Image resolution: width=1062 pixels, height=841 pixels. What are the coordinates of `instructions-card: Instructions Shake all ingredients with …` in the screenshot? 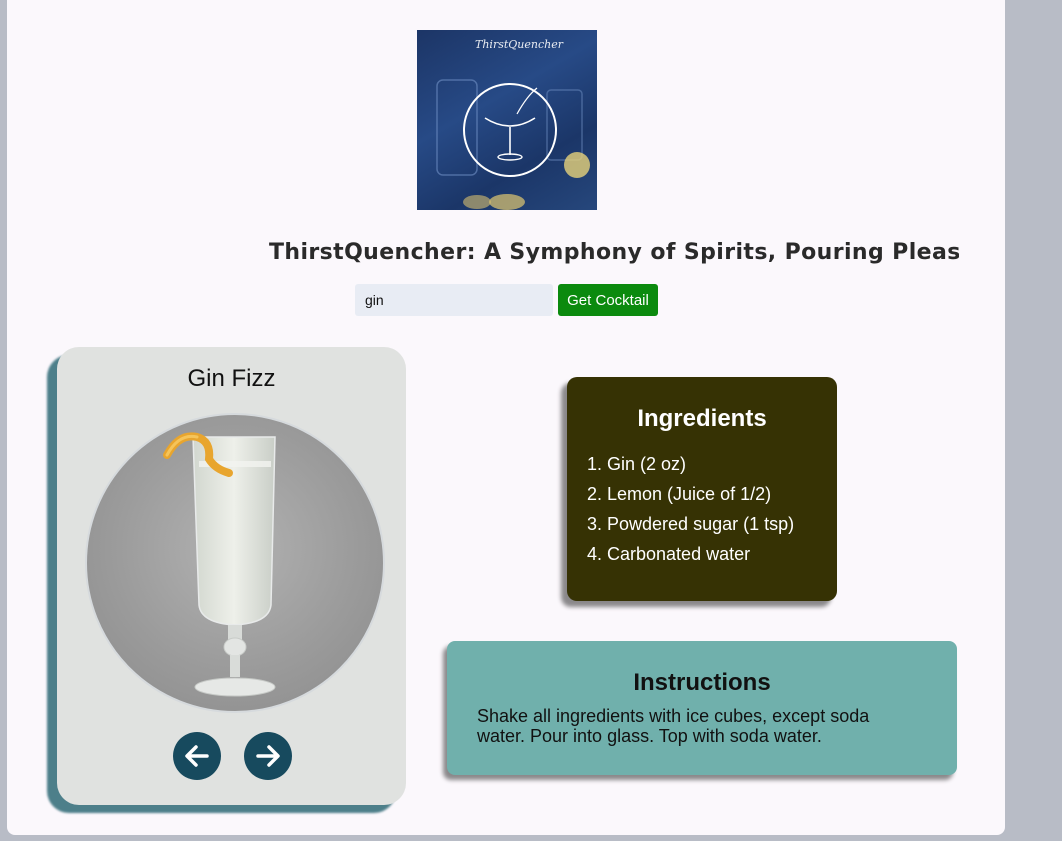 It's located at (702, 708).